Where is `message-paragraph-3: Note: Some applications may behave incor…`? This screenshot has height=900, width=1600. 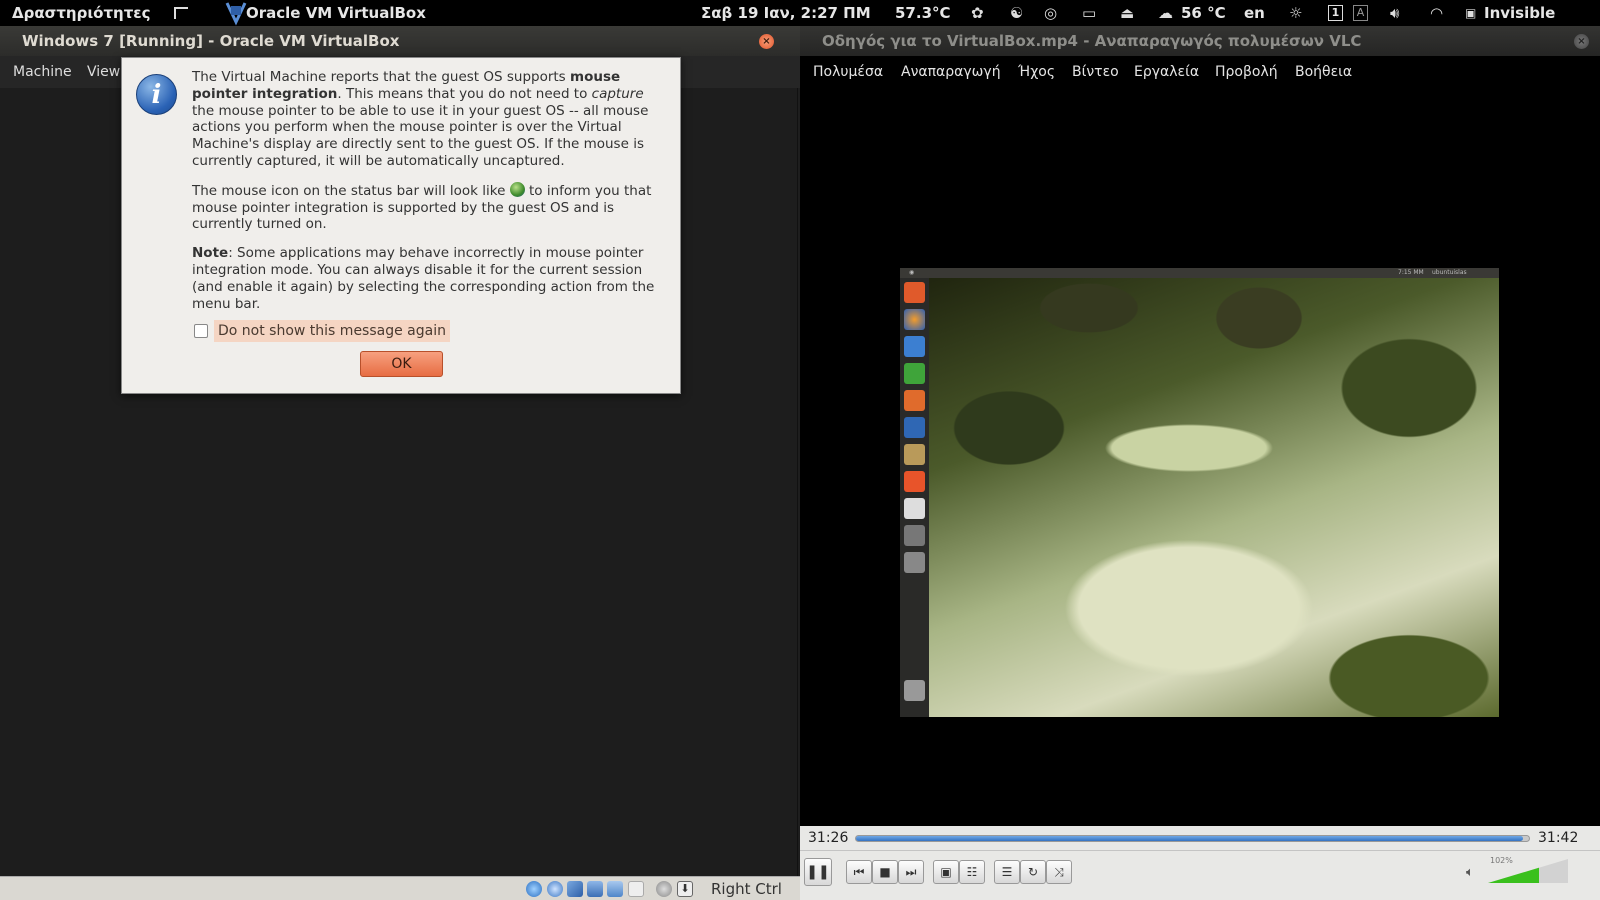 message-paragraph-3: Note: Some applications may behave incor… is located at coordinates (423, 278).